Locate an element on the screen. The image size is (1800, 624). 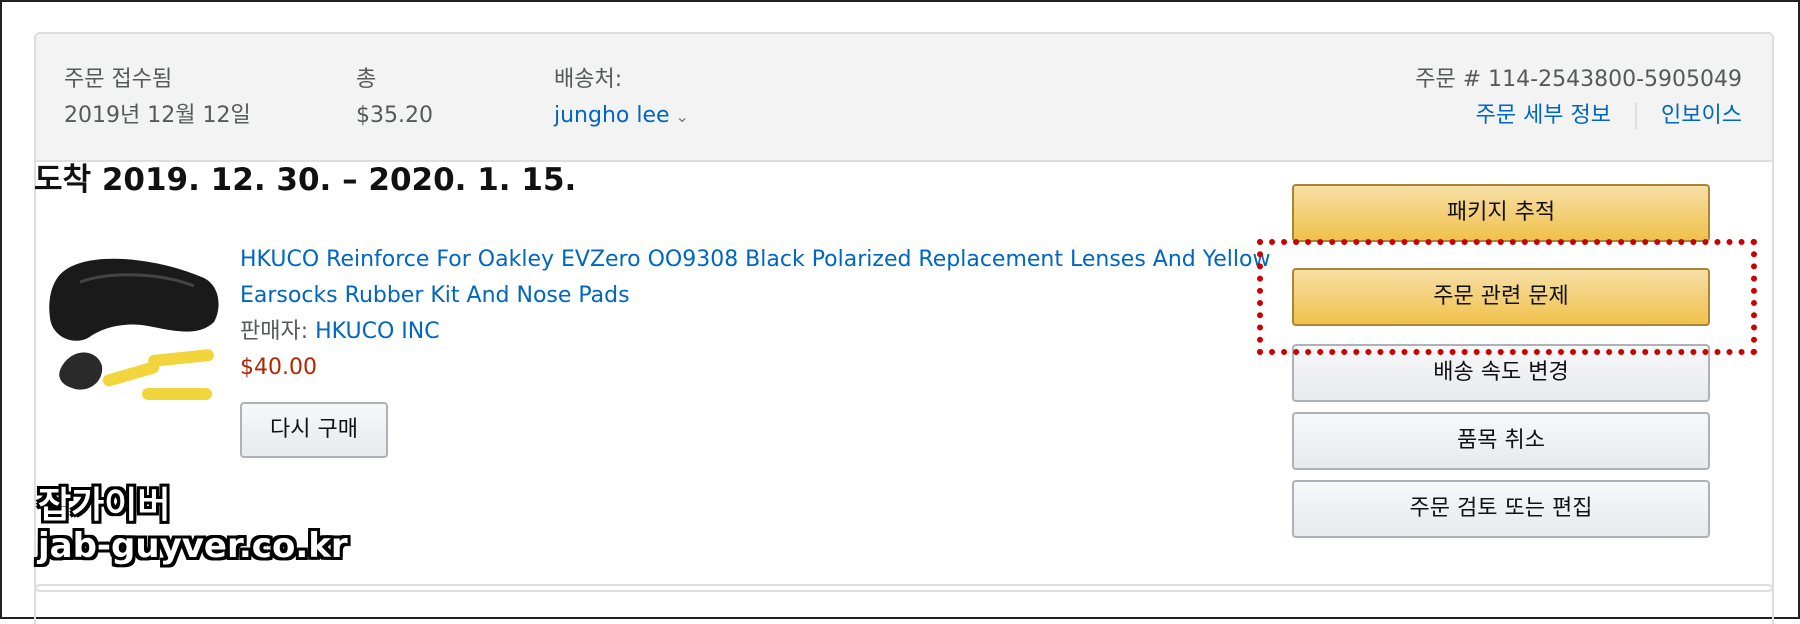
invoice-link: 인보이스 is located at coordinates (1701, 115).